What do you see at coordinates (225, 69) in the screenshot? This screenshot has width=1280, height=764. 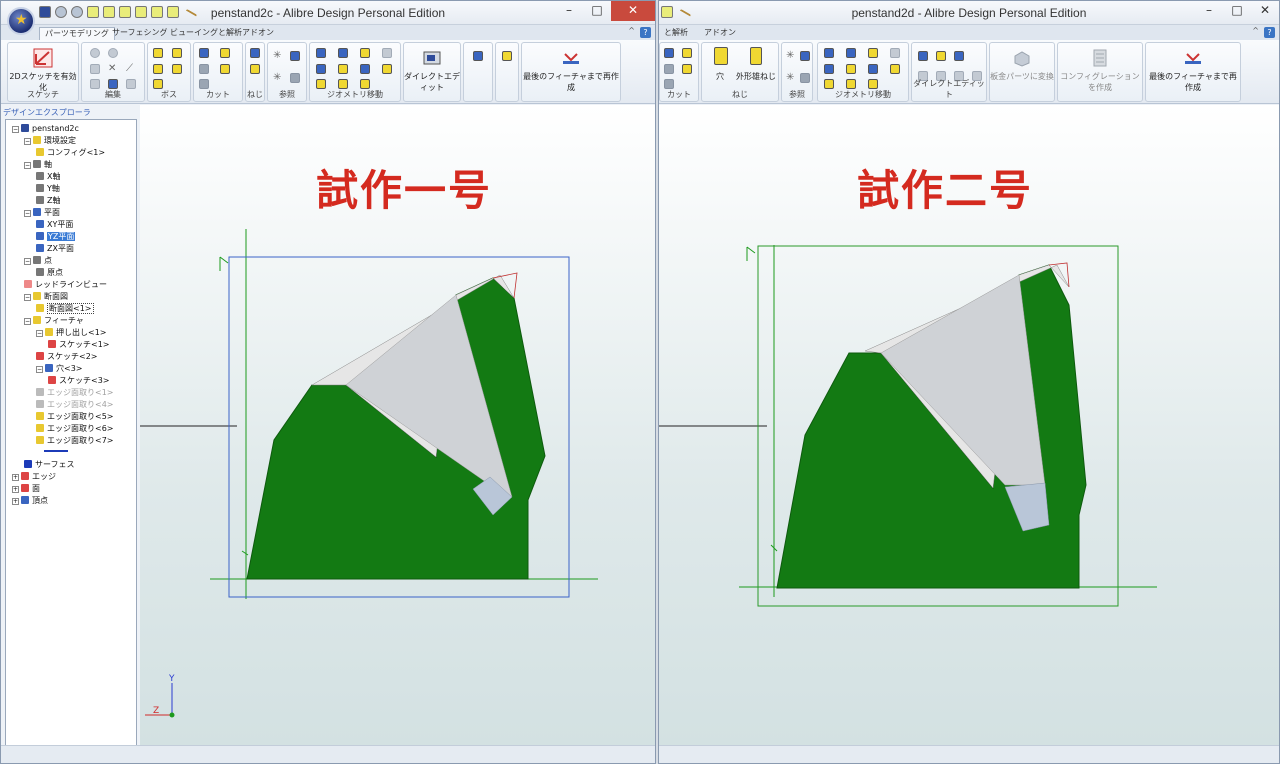 I see `loft-cut-icon` at bounding box center [225, 69].